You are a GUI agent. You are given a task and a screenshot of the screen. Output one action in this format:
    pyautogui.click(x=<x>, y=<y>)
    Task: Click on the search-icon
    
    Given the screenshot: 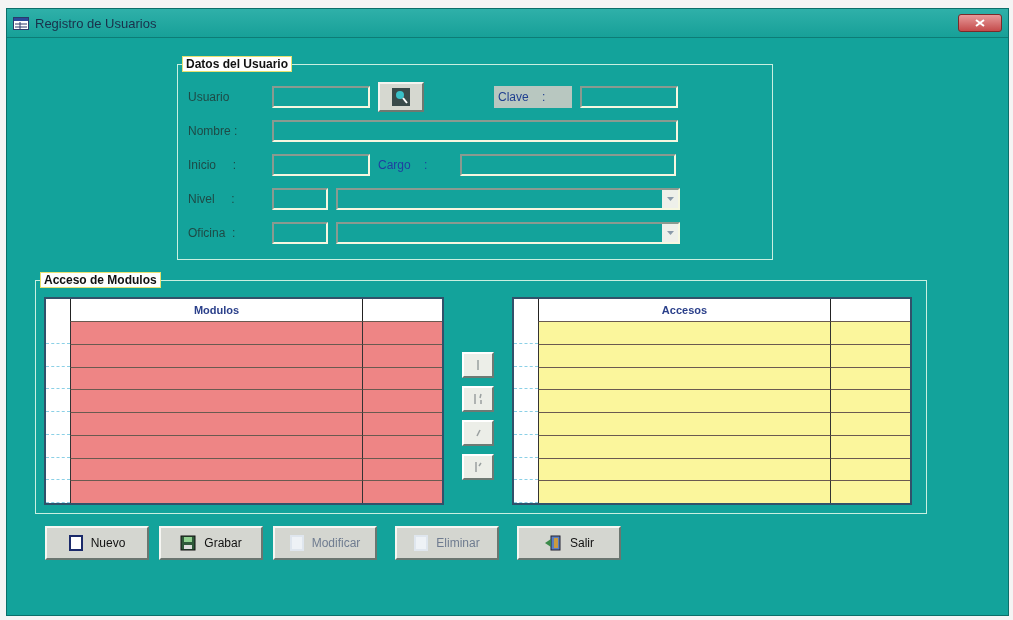 What is the action you would take?
    pyautogui.click(x=401, y=97)
    